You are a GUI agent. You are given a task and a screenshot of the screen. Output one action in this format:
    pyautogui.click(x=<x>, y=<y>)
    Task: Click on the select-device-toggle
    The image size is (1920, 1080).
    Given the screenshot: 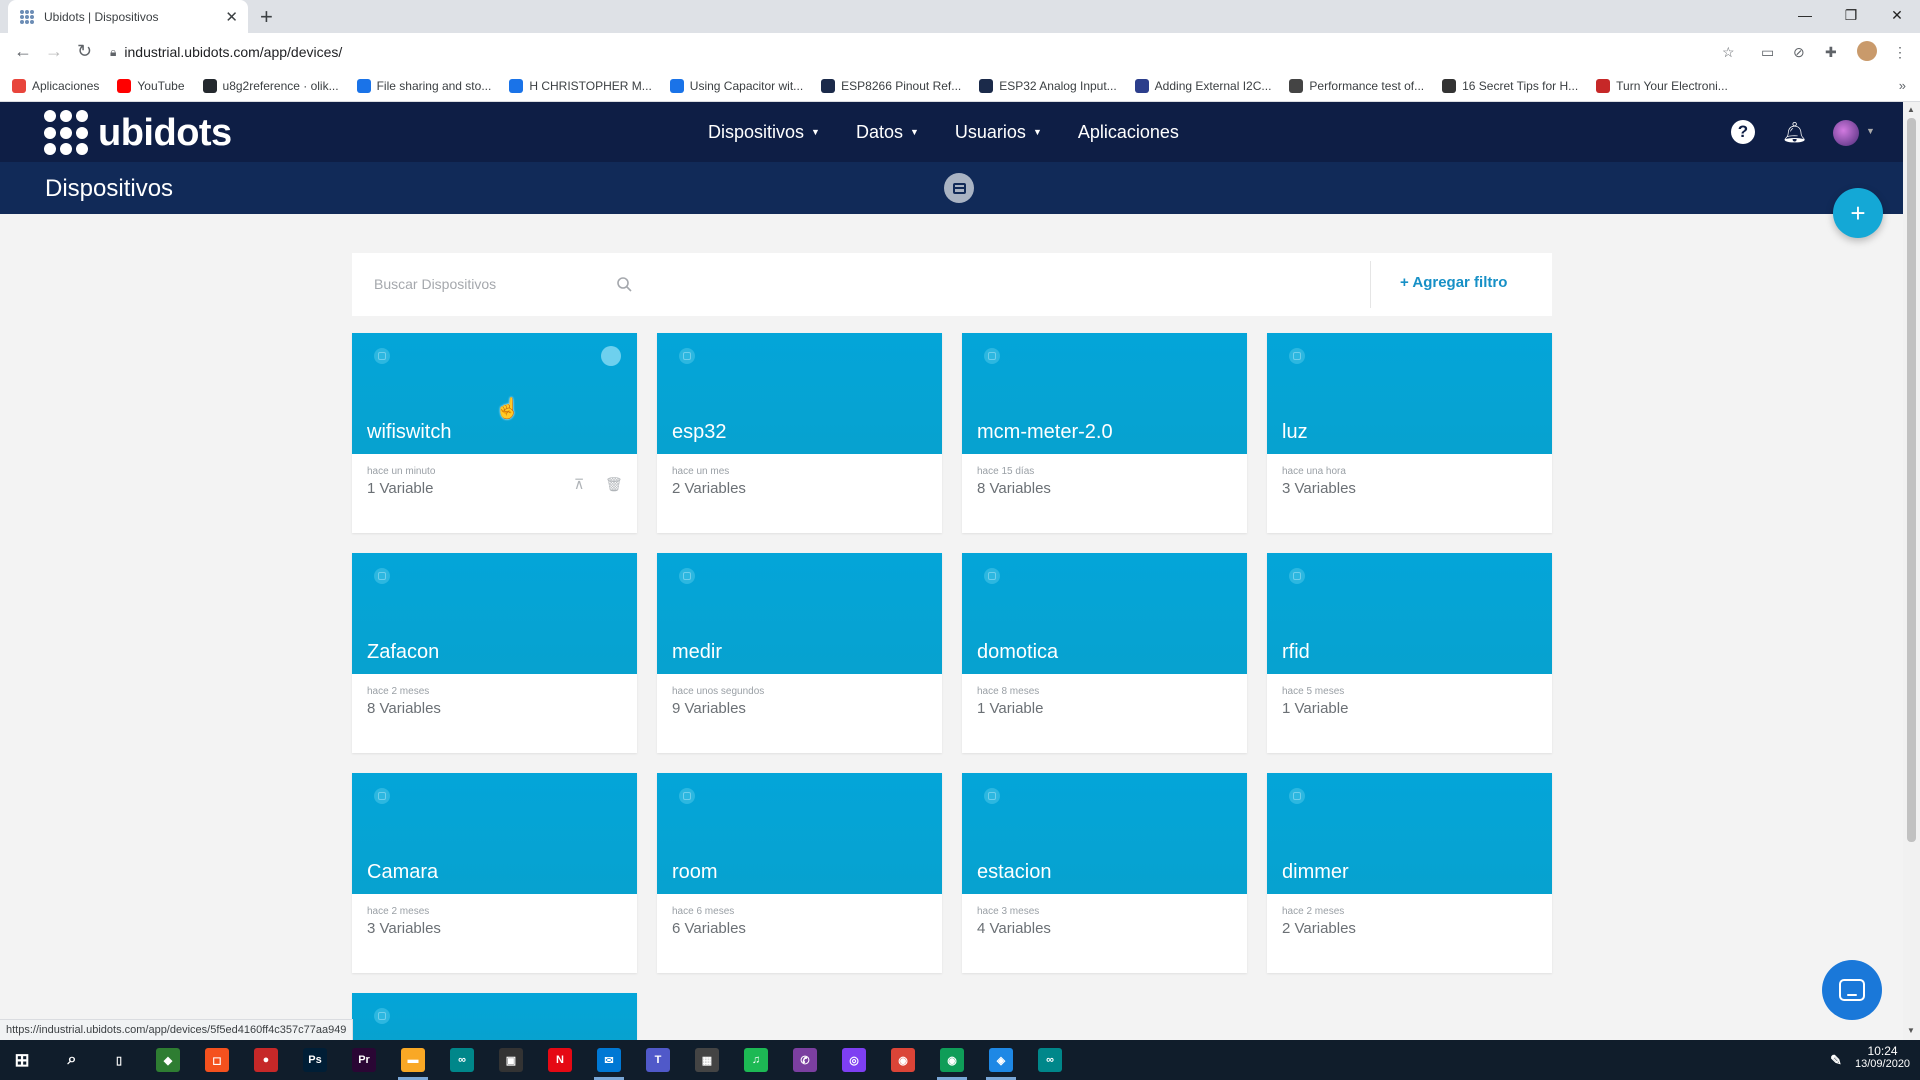 What is the action you would take?
    pyautogui.click(x=611, y=356)
    